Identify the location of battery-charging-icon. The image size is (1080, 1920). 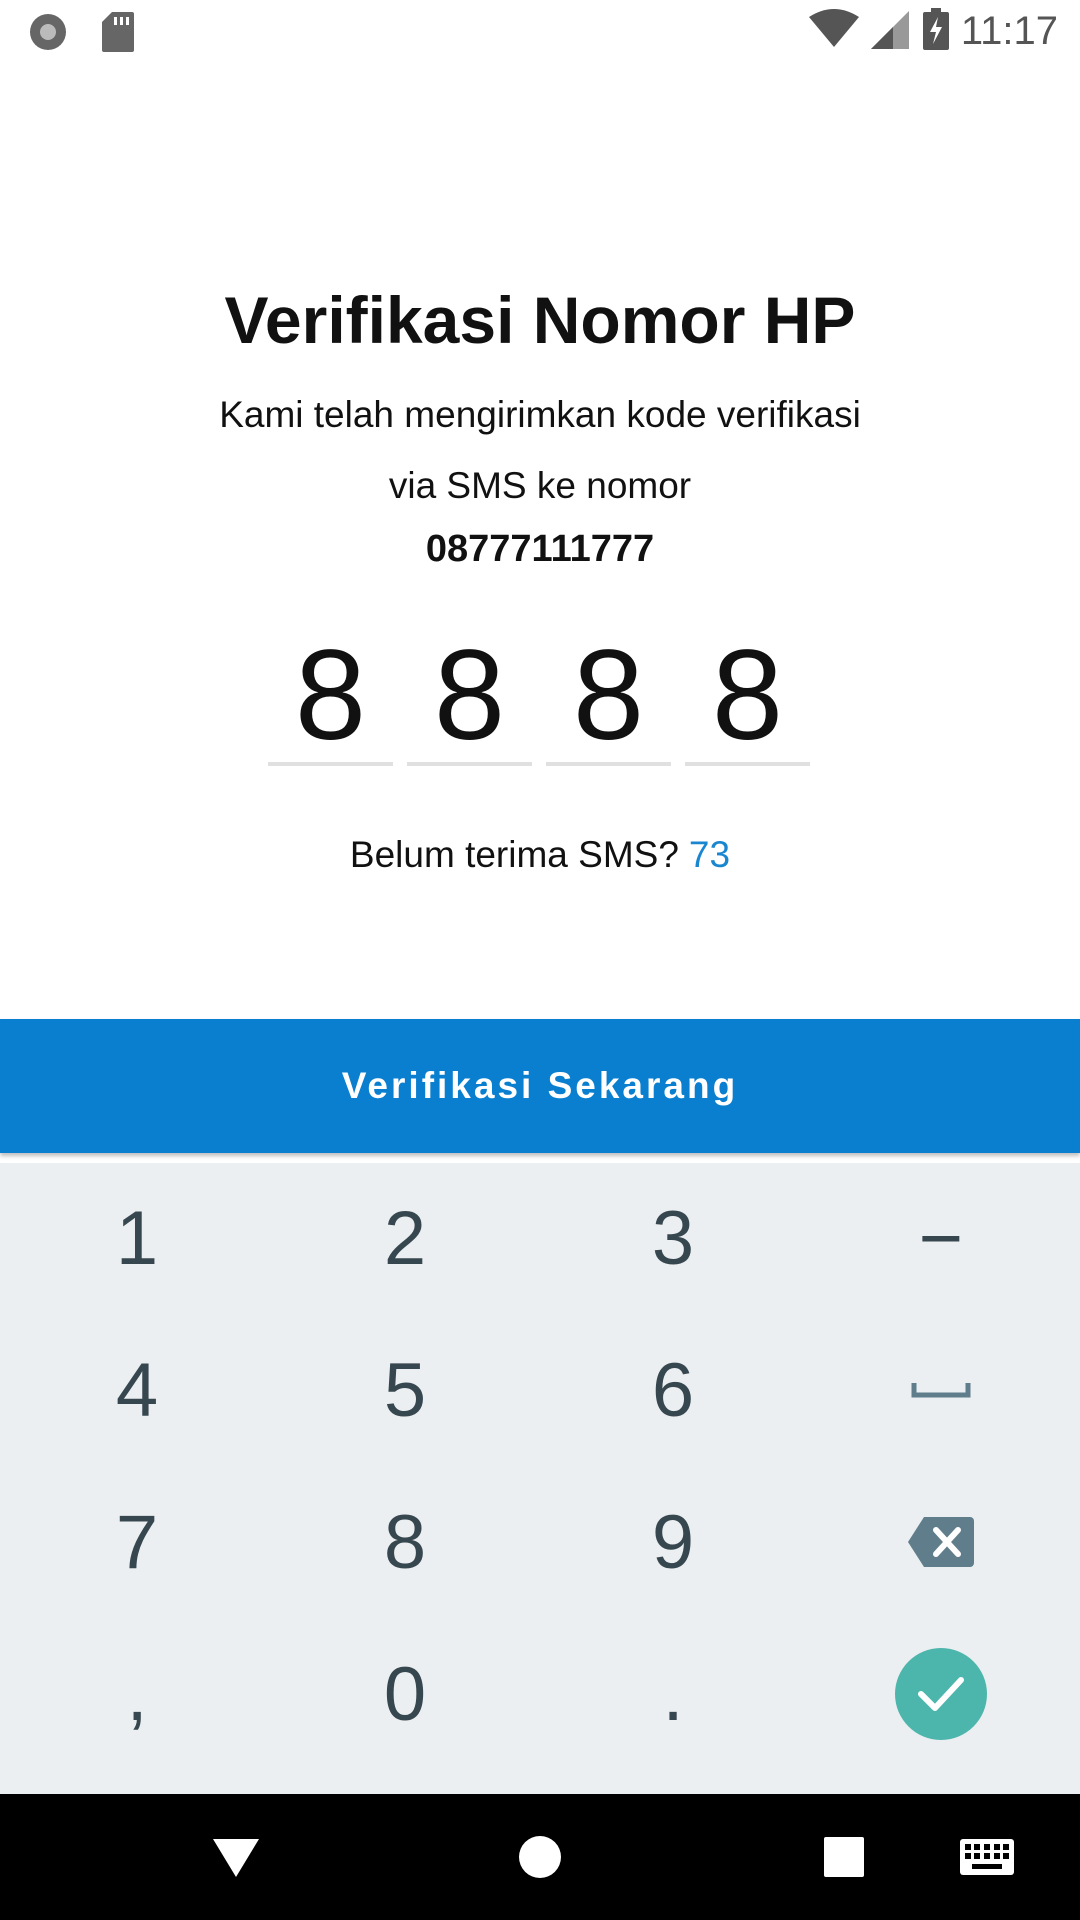
(935, 31).